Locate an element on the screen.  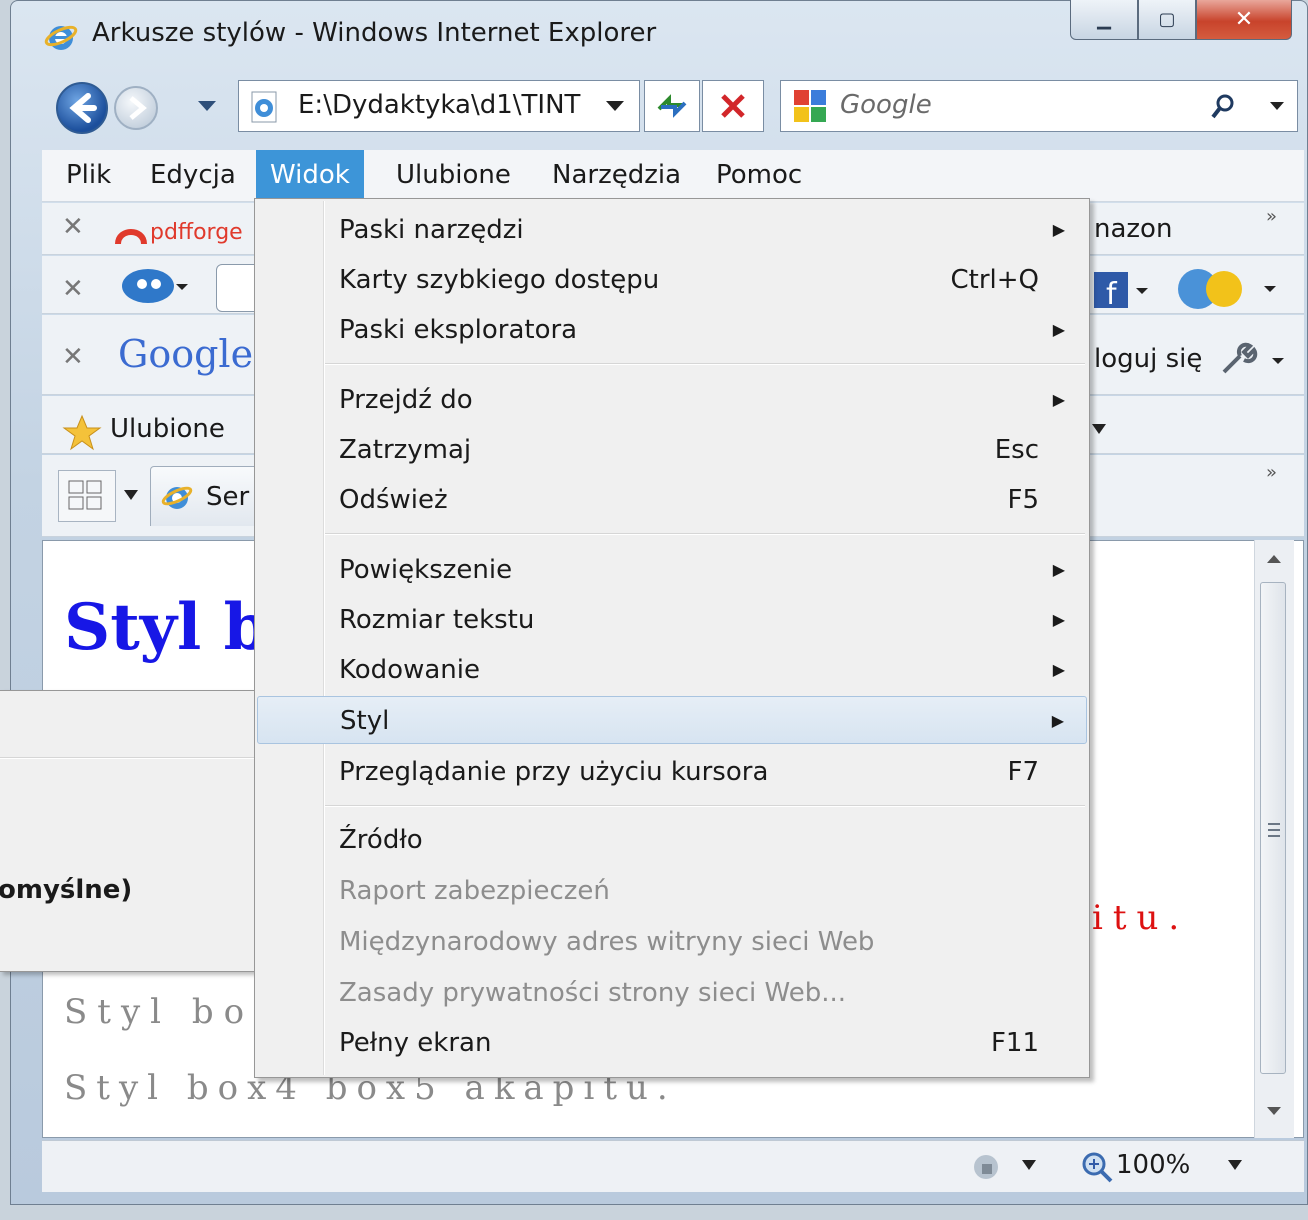
menu-ulubione: Ulubione is located at coordinates (453, 175).